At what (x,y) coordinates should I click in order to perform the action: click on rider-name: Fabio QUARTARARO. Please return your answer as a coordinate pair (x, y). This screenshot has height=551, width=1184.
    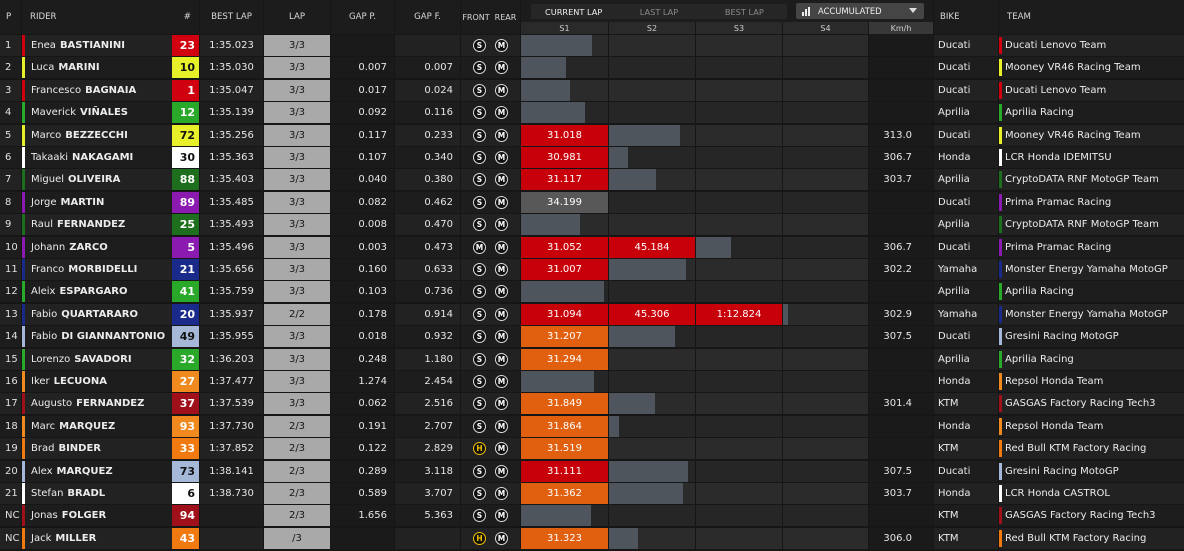
    Looking at the image, I should click on (98, 314).